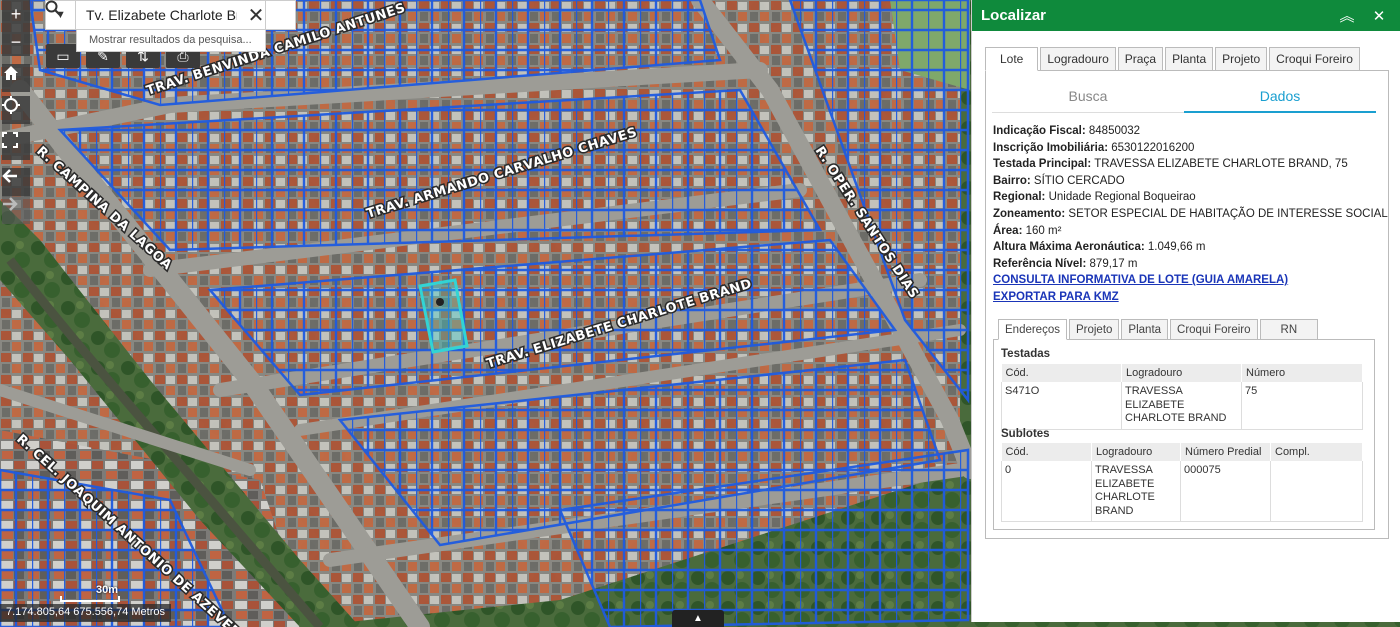 The width and height of the screenshot is (1400, 627). Describe the element at coordinates (53, 8) in the screenshot. I see `search-icon` at that location.